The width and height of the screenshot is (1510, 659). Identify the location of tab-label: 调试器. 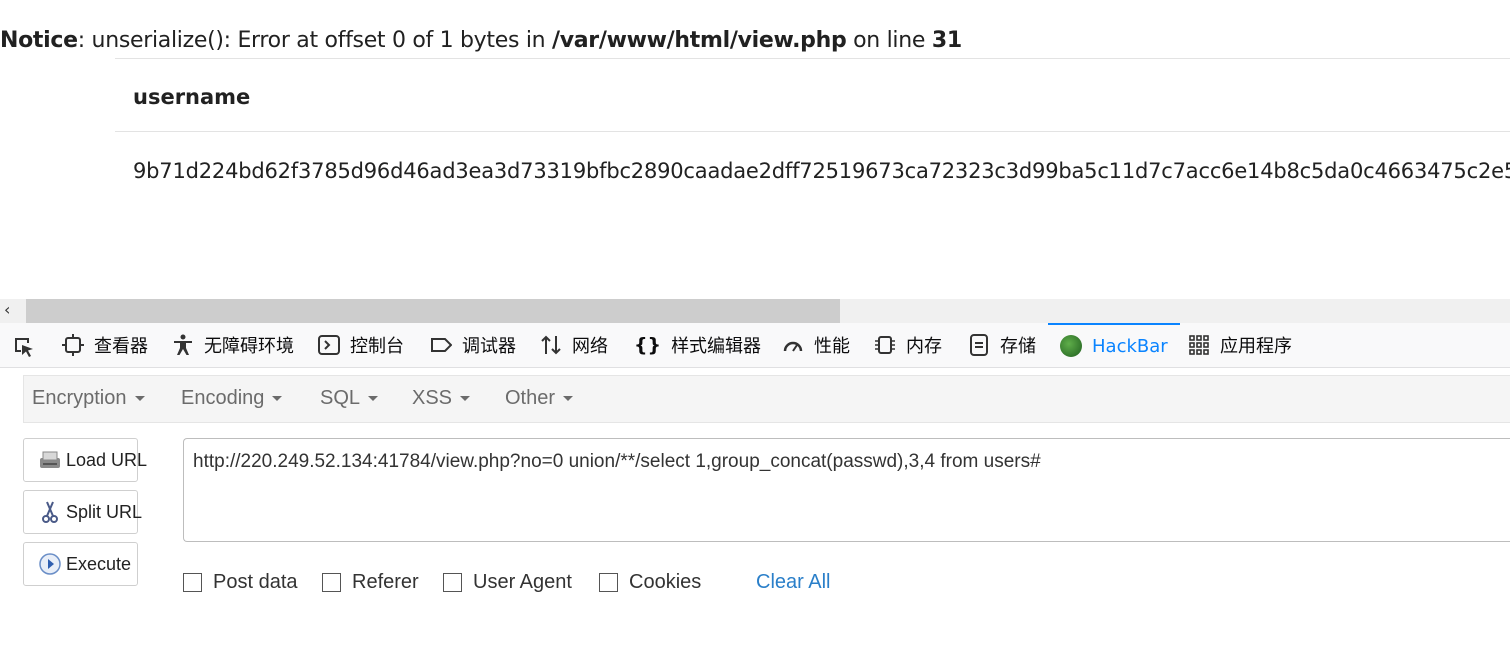
(489, 346).